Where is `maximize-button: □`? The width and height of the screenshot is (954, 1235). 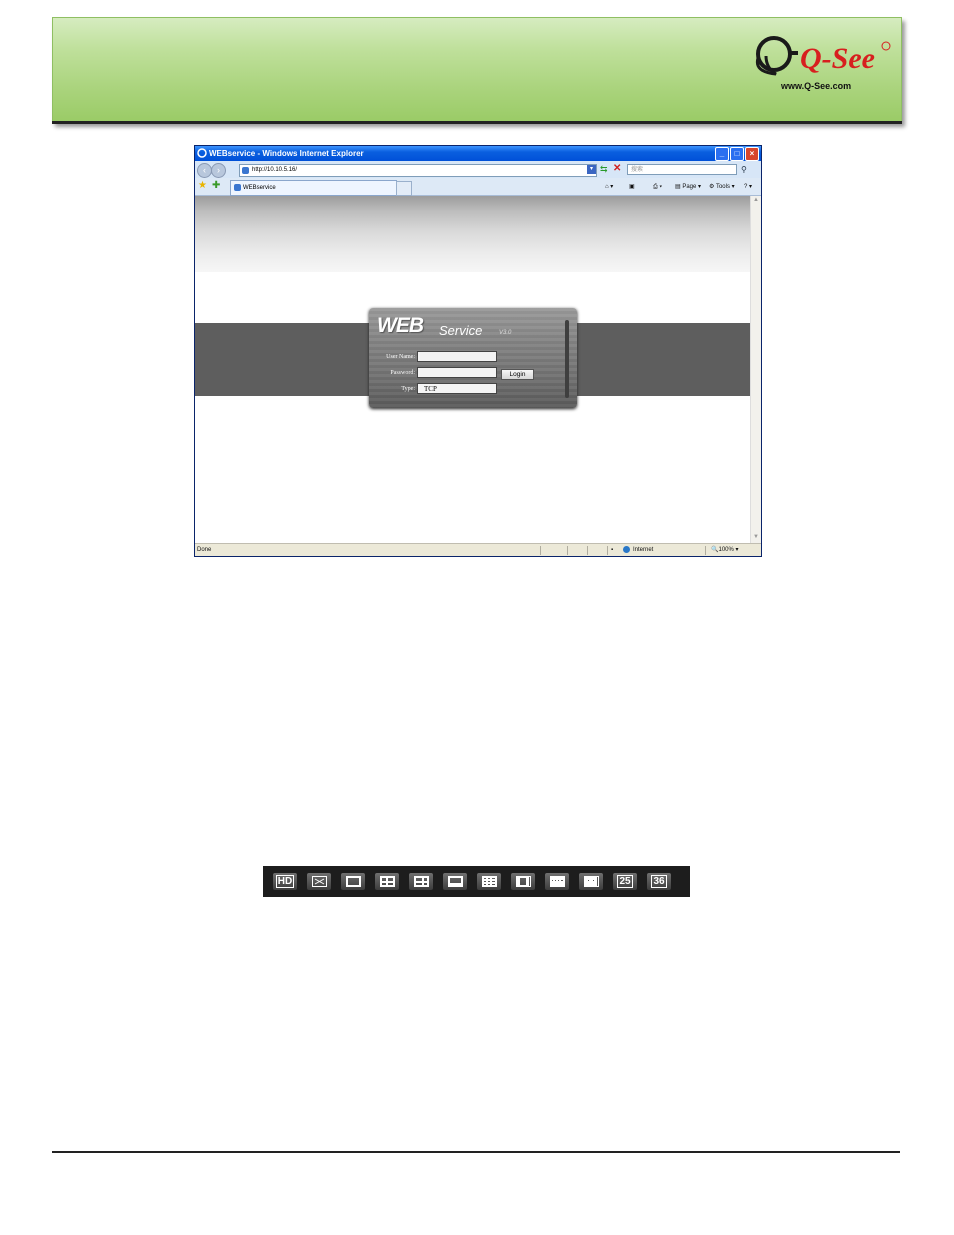 maximize-button: □ is located at coordinates (737, 154).